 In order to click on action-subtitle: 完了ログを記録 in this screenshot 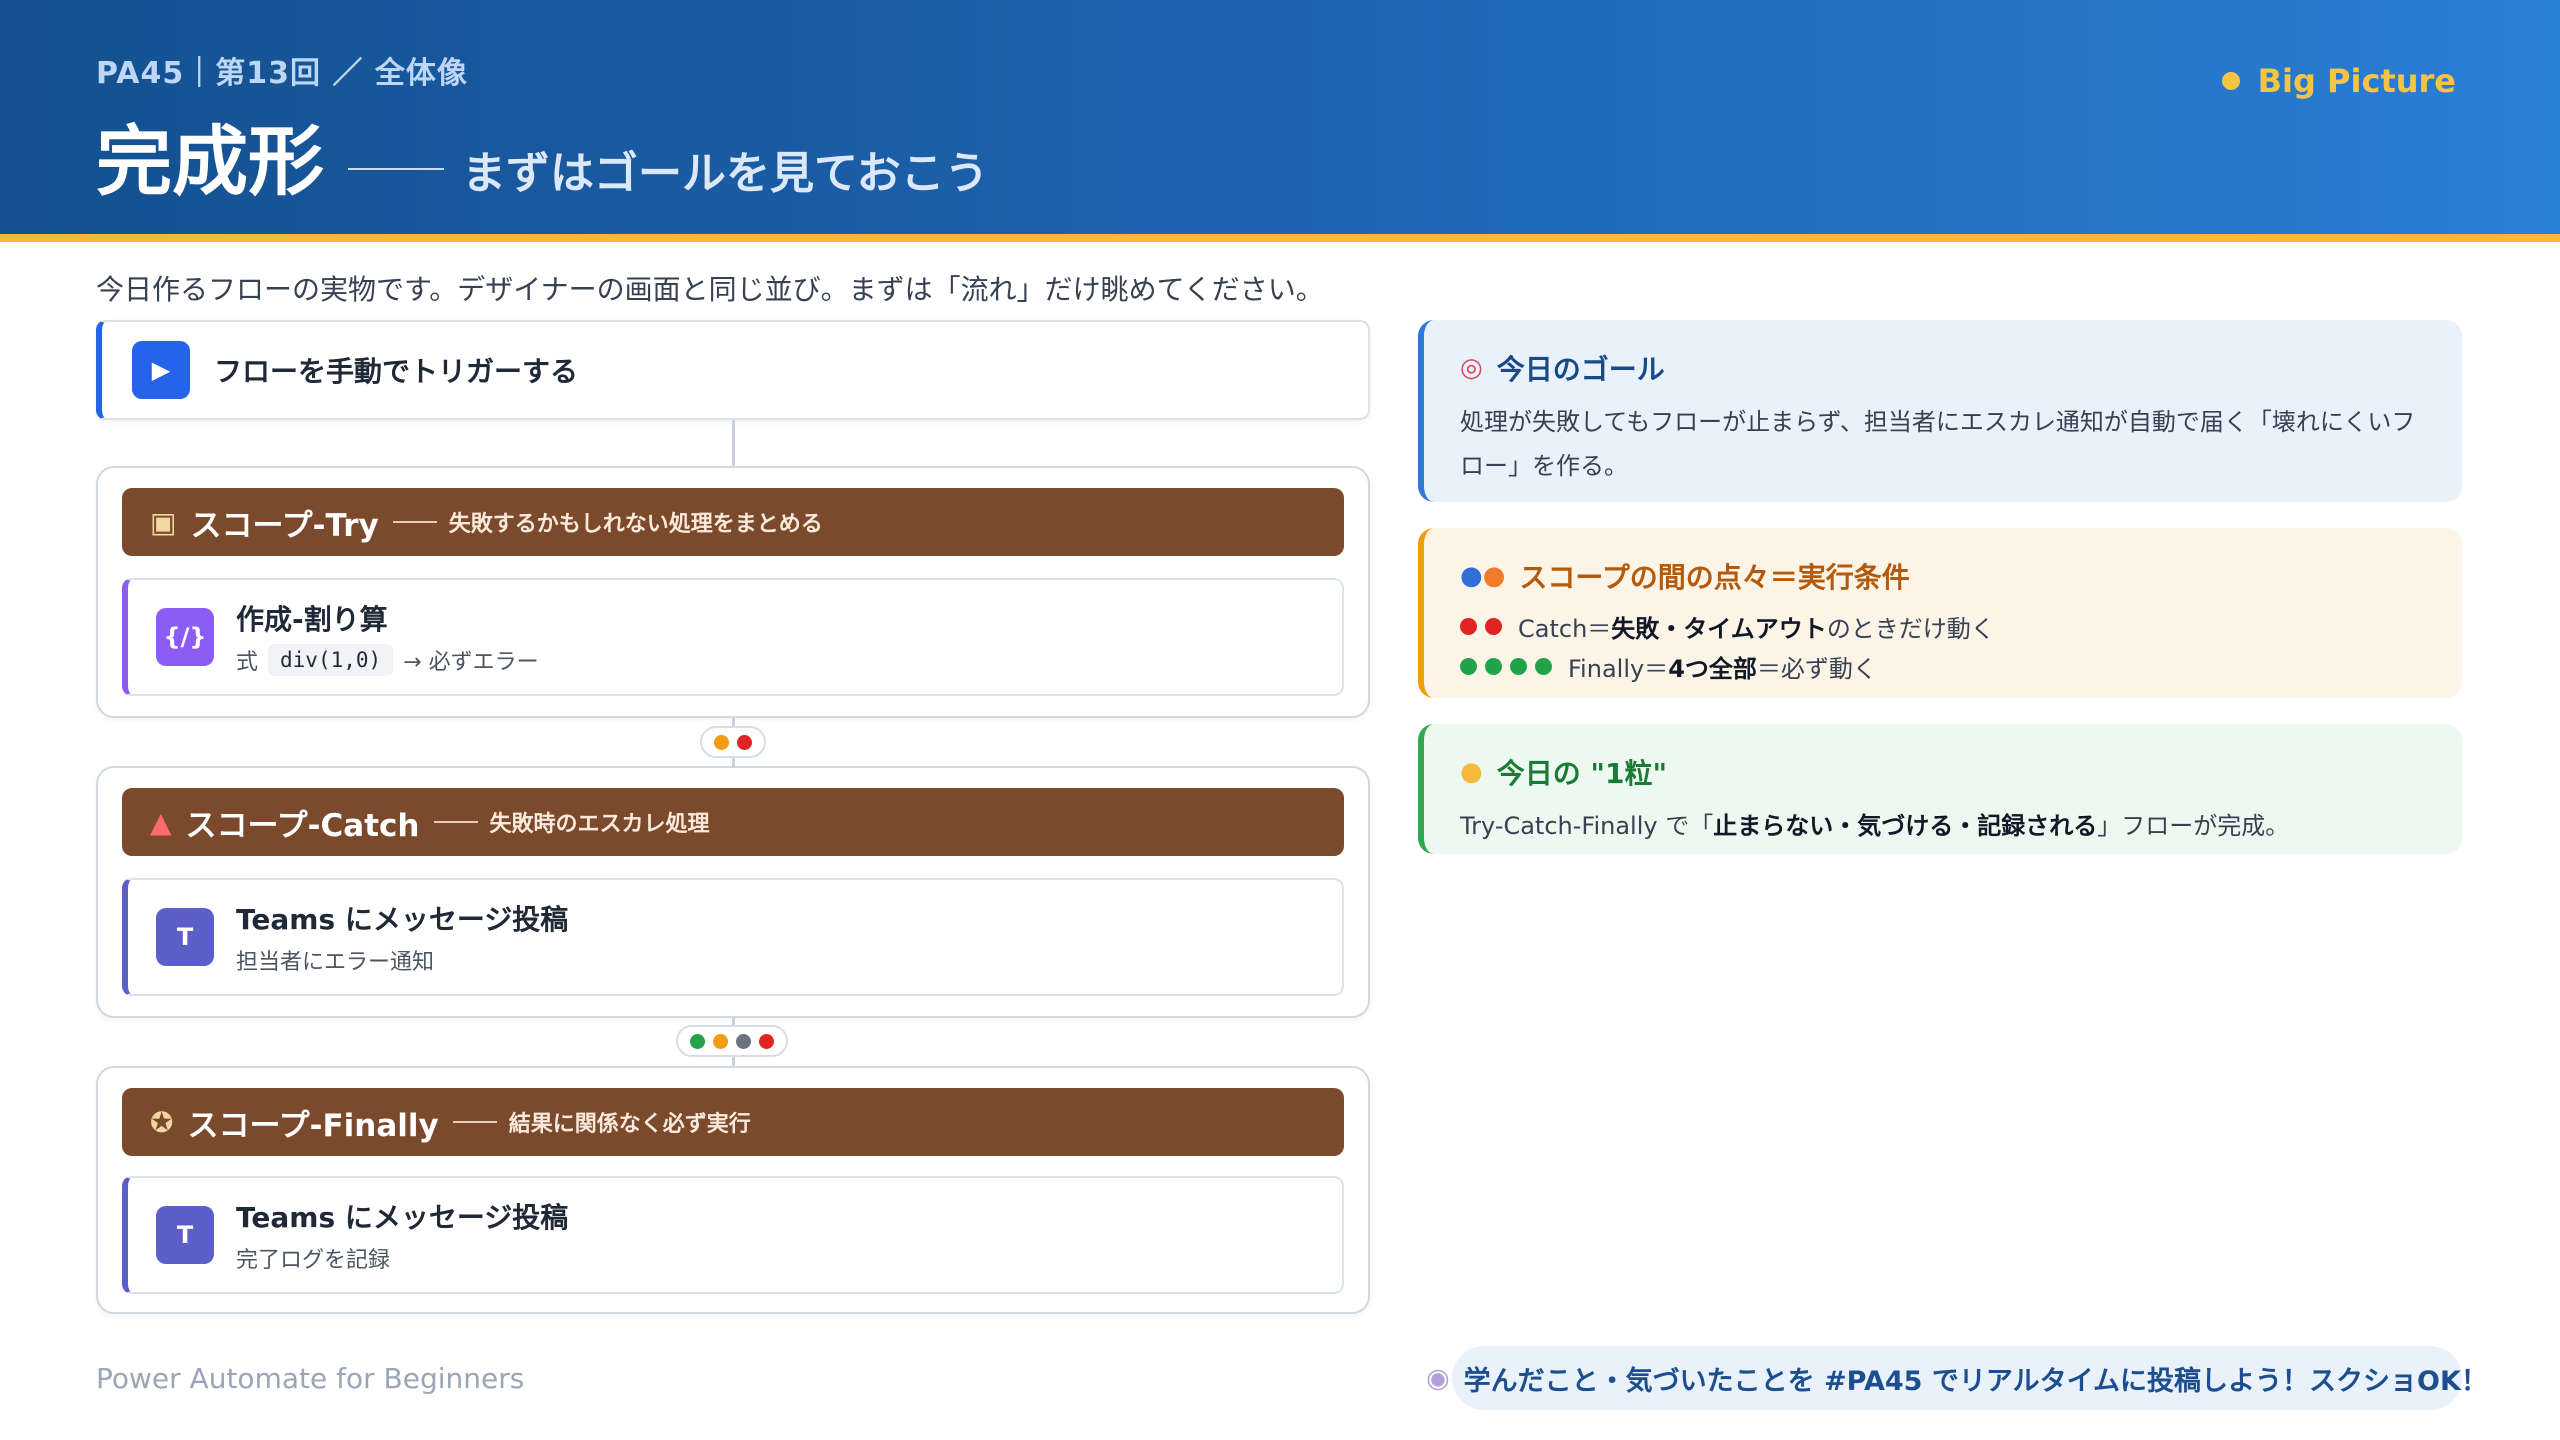, I will do `click(313, 1260)`.